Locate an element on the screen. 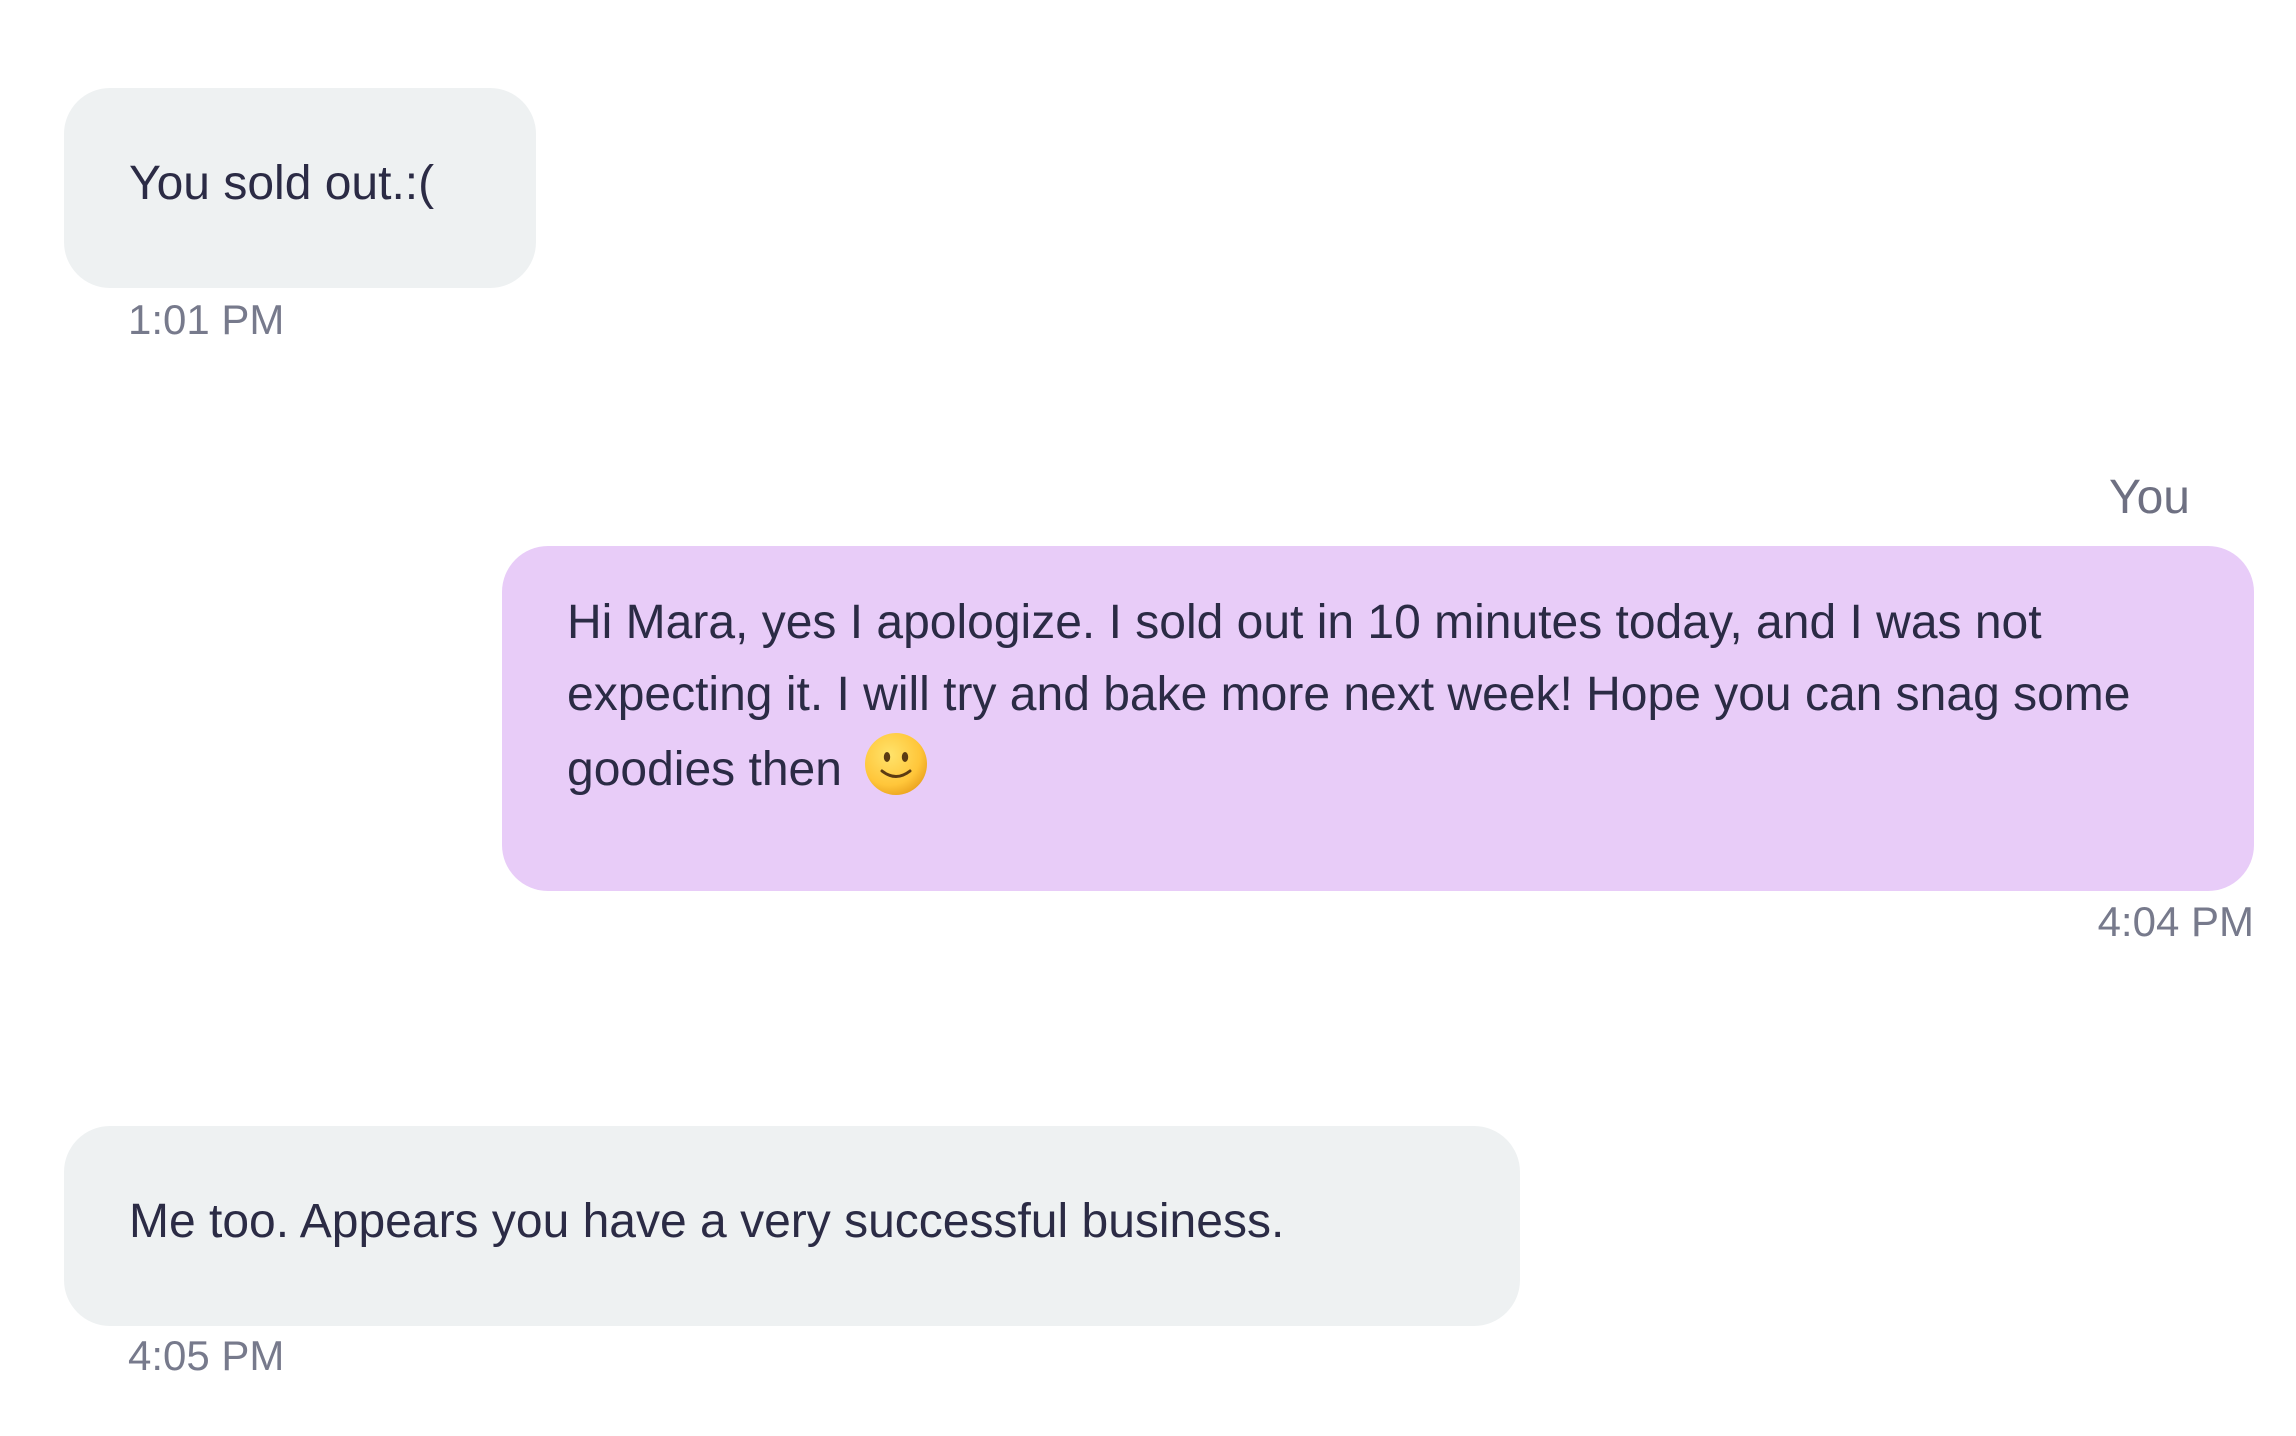  slightly-smiling-face-icon is located at coordinates (896, 774).